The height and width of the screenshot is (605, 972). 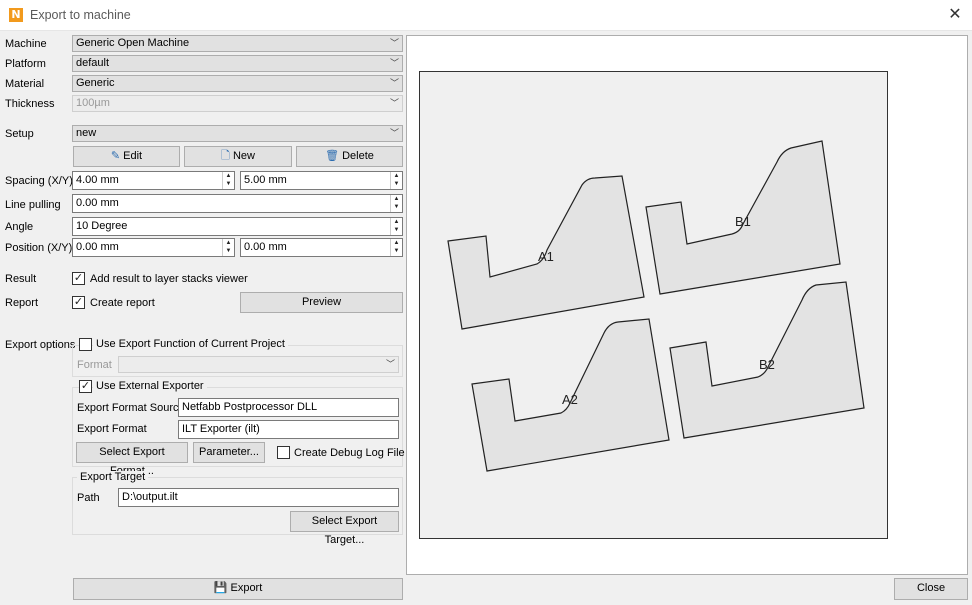 What do you see at coordinates (133, 43) in the screenshot?
I see `machine-value: Generic Open Machine` at bounding box center [133, 43].